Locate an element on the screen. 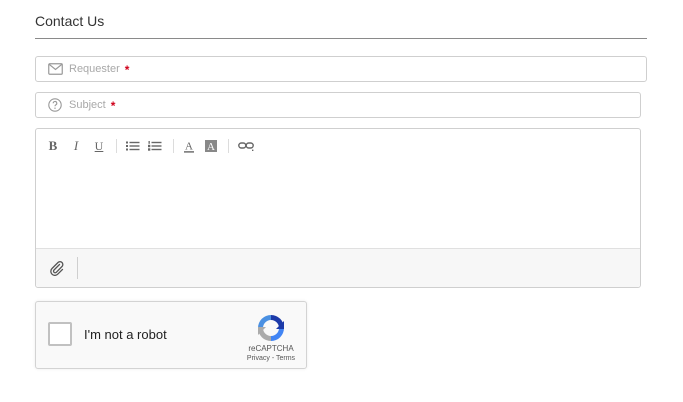 The height and width of the screenshot is (402, 683). question-circle-icon is located at coordinates (55, 105).